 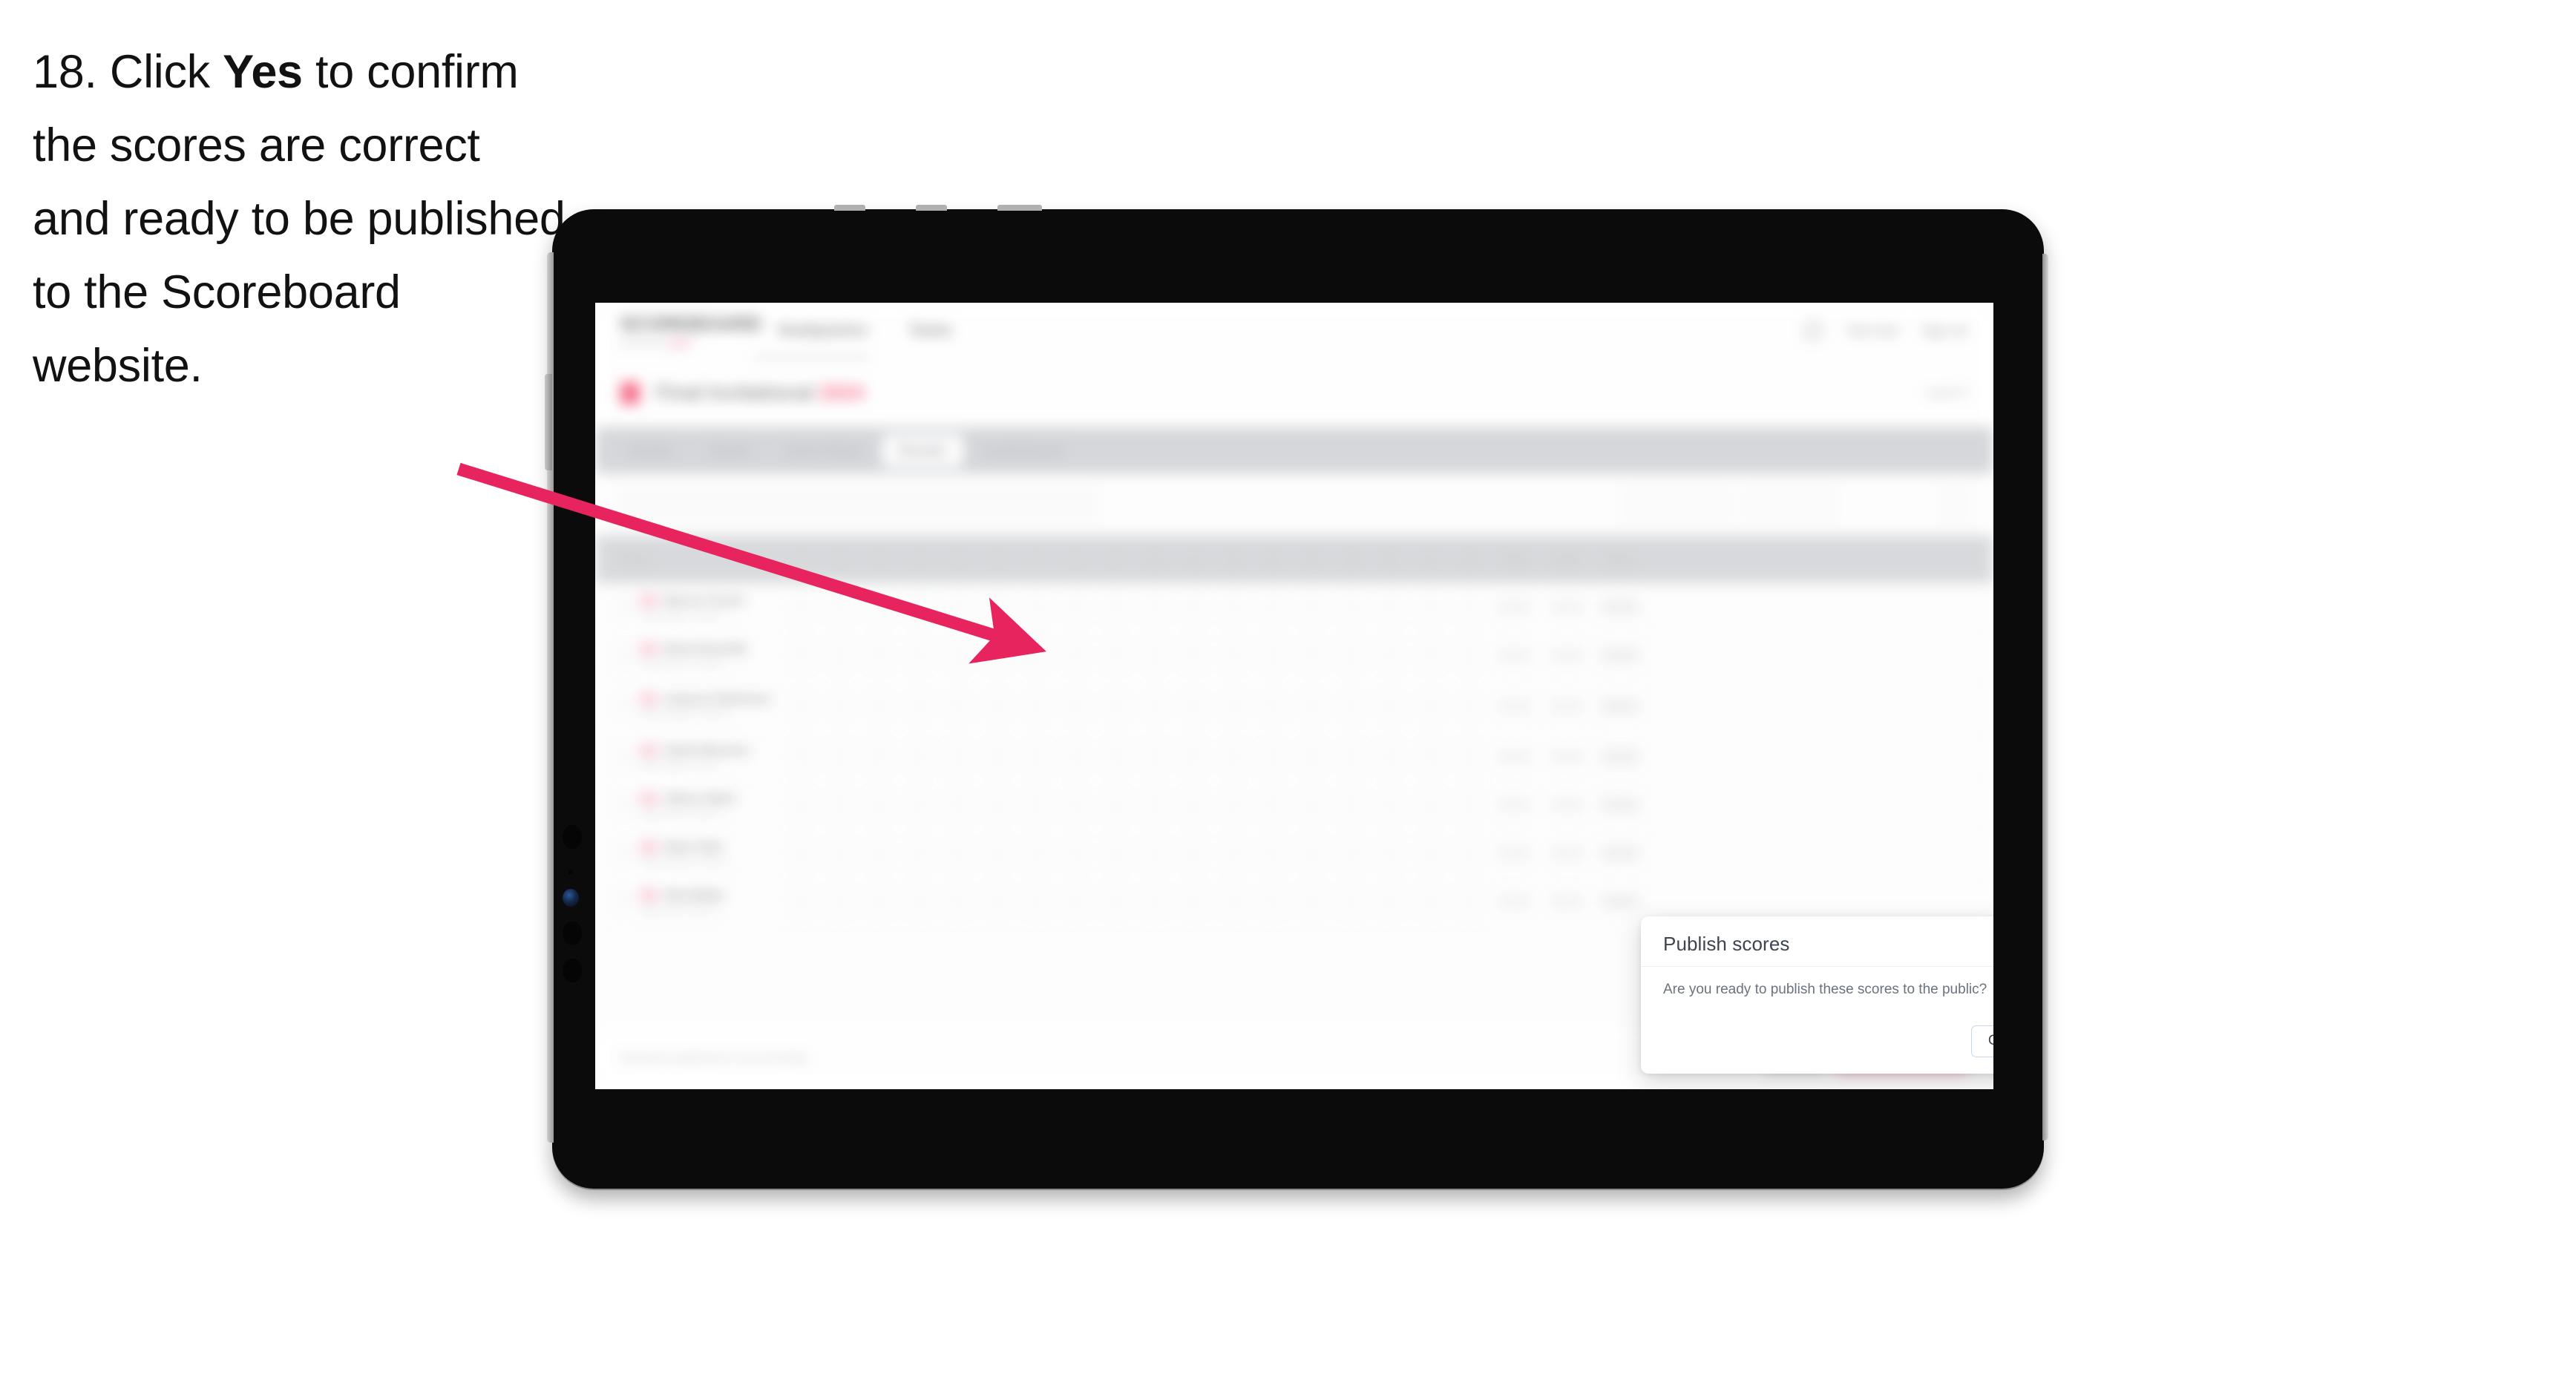 What do you see at coordinates (1294, 854) in the screenshot?
I see `table-row: Ryan Clark Team Foxtrot / Level 3` at bounding box center [1294, 854].